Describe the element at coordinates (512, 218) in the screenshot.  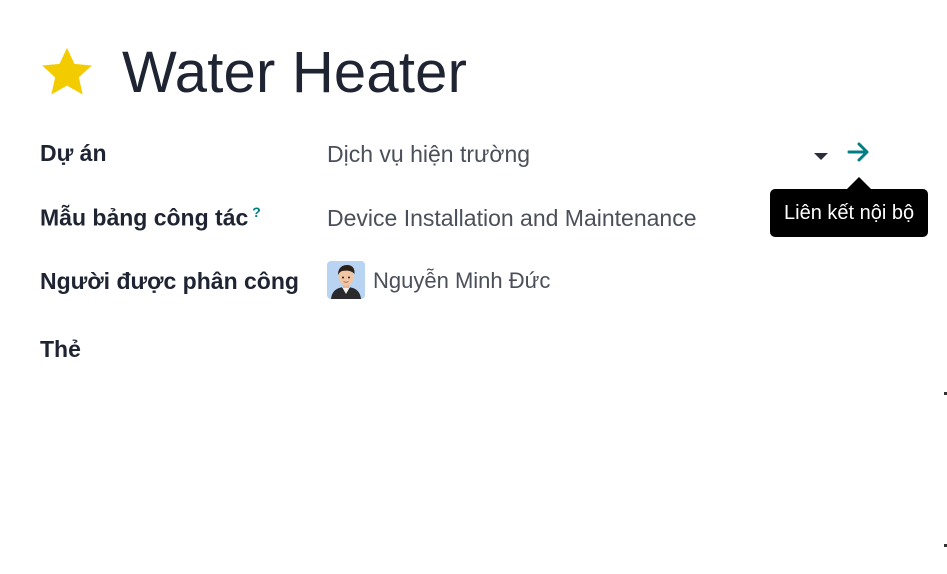
I see `worksheet-template-field: Device Installation and Maintenance` at that location.